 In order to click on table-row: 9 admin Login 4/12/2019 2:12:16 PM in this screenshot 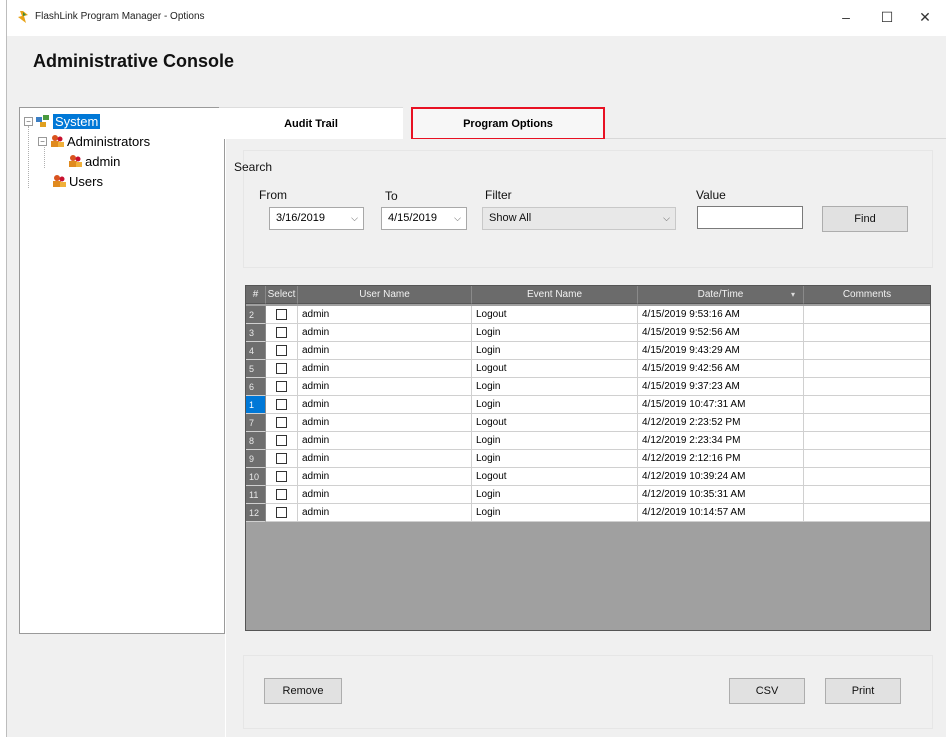, I will do `click(588, 459)`.